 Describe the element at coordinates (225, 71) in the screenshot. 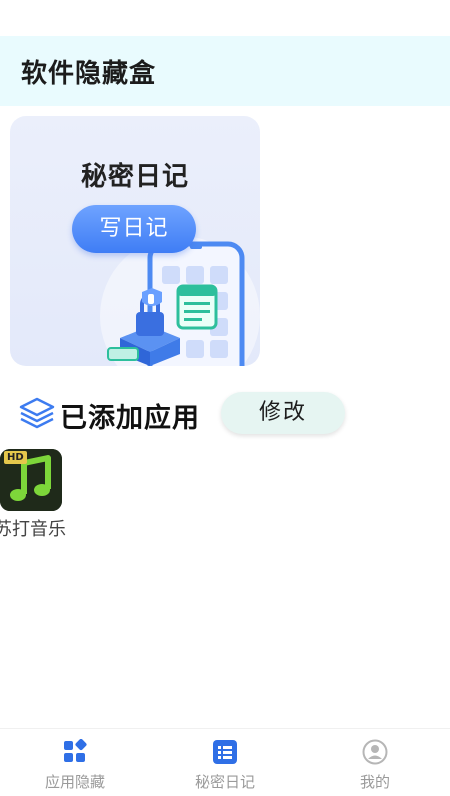

I see `top-header: 软件隐藏盒` at that location.